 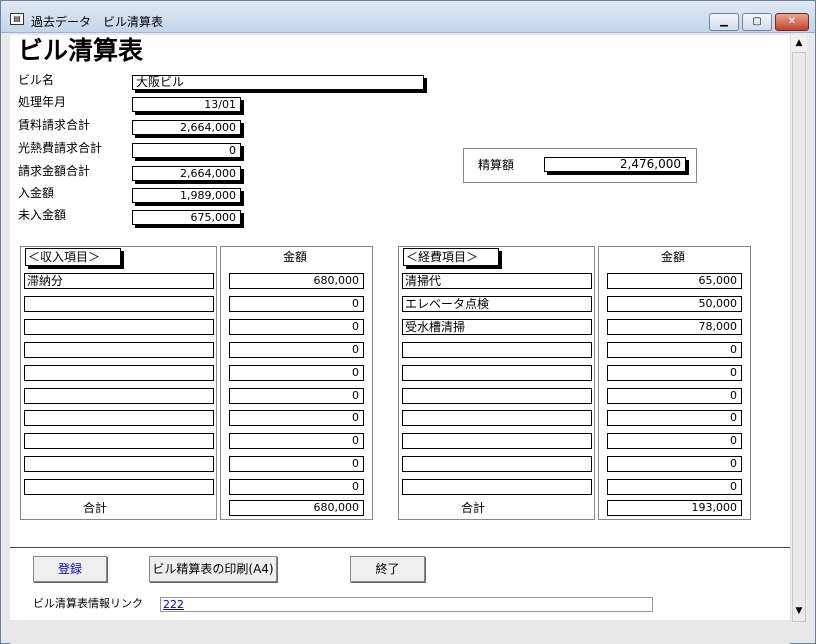 I want to click on period-field: 13/01, so click(x=186, y=104).